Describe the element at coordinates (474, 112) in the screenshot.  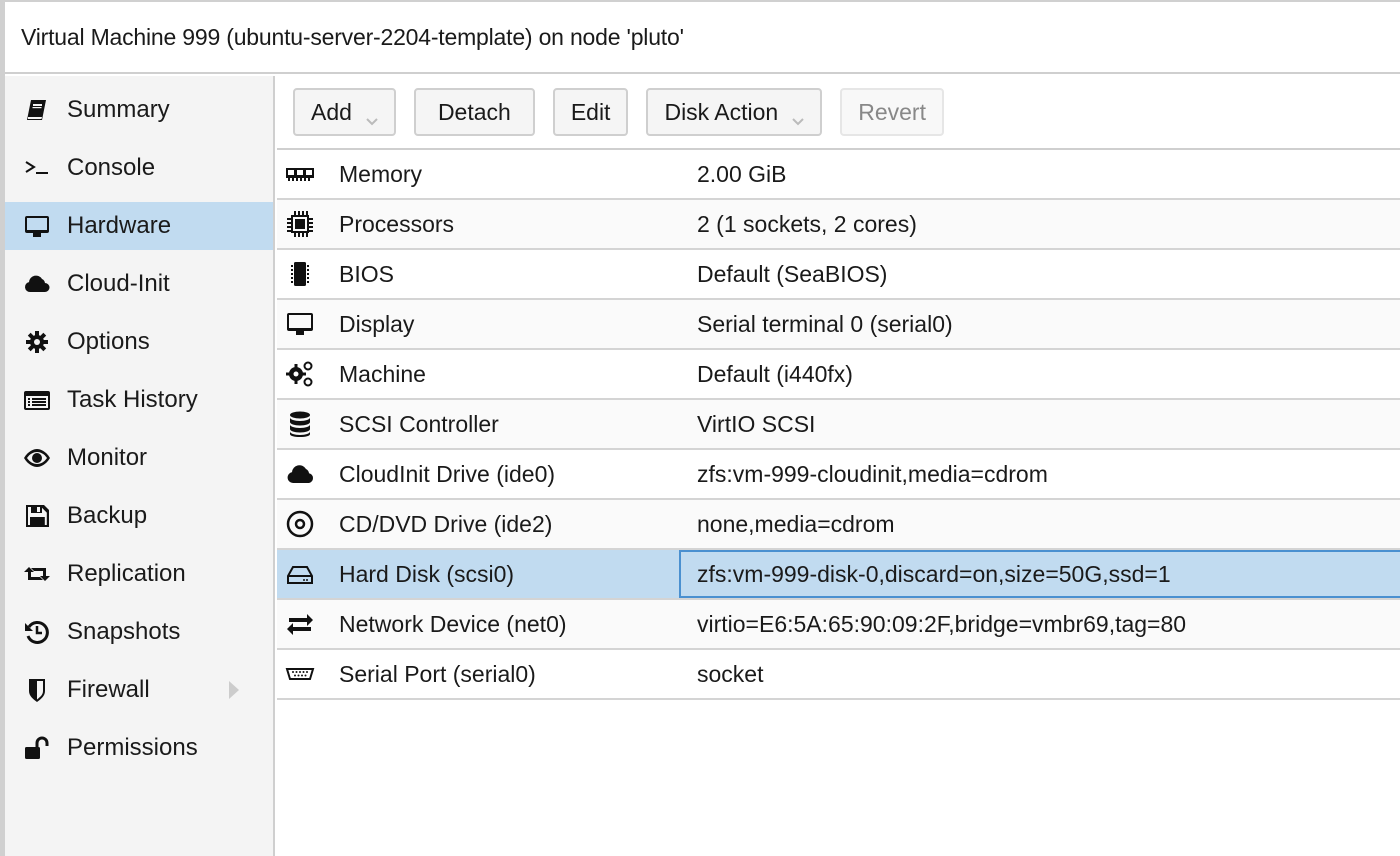
I see `detach-button: Detach` at that location.